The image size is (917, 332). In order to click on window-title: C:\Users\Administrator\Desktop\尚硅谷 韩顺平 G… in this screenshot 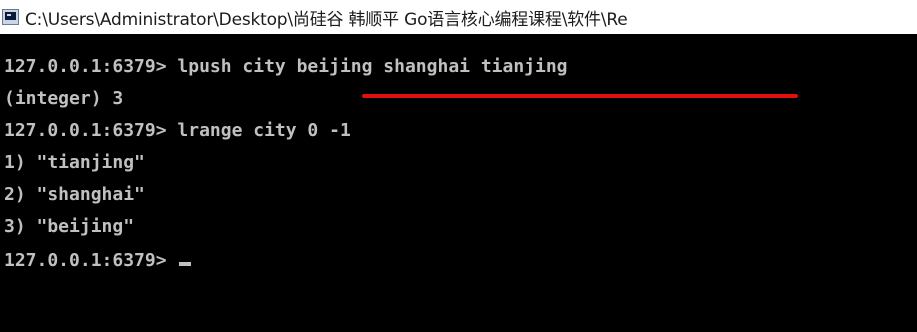, I will do `click(326, 19)`.